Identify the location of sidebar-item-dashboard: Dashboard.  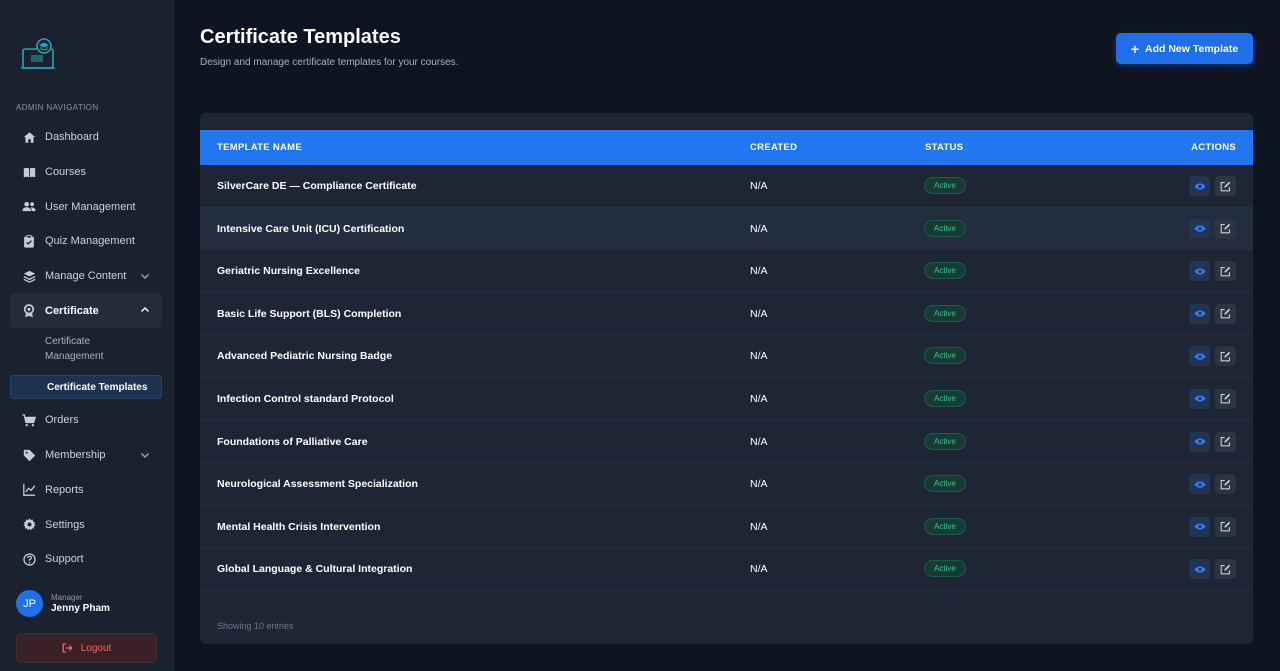
(86, 137).